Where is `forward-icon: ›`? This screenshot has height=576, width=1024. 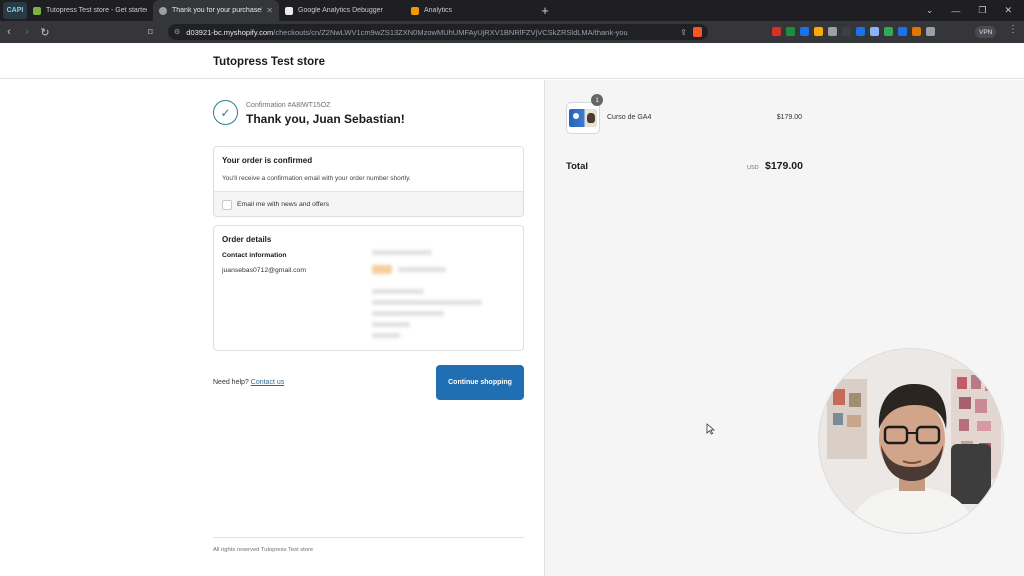
forward-icon: › is located at coordinates (27, 32).